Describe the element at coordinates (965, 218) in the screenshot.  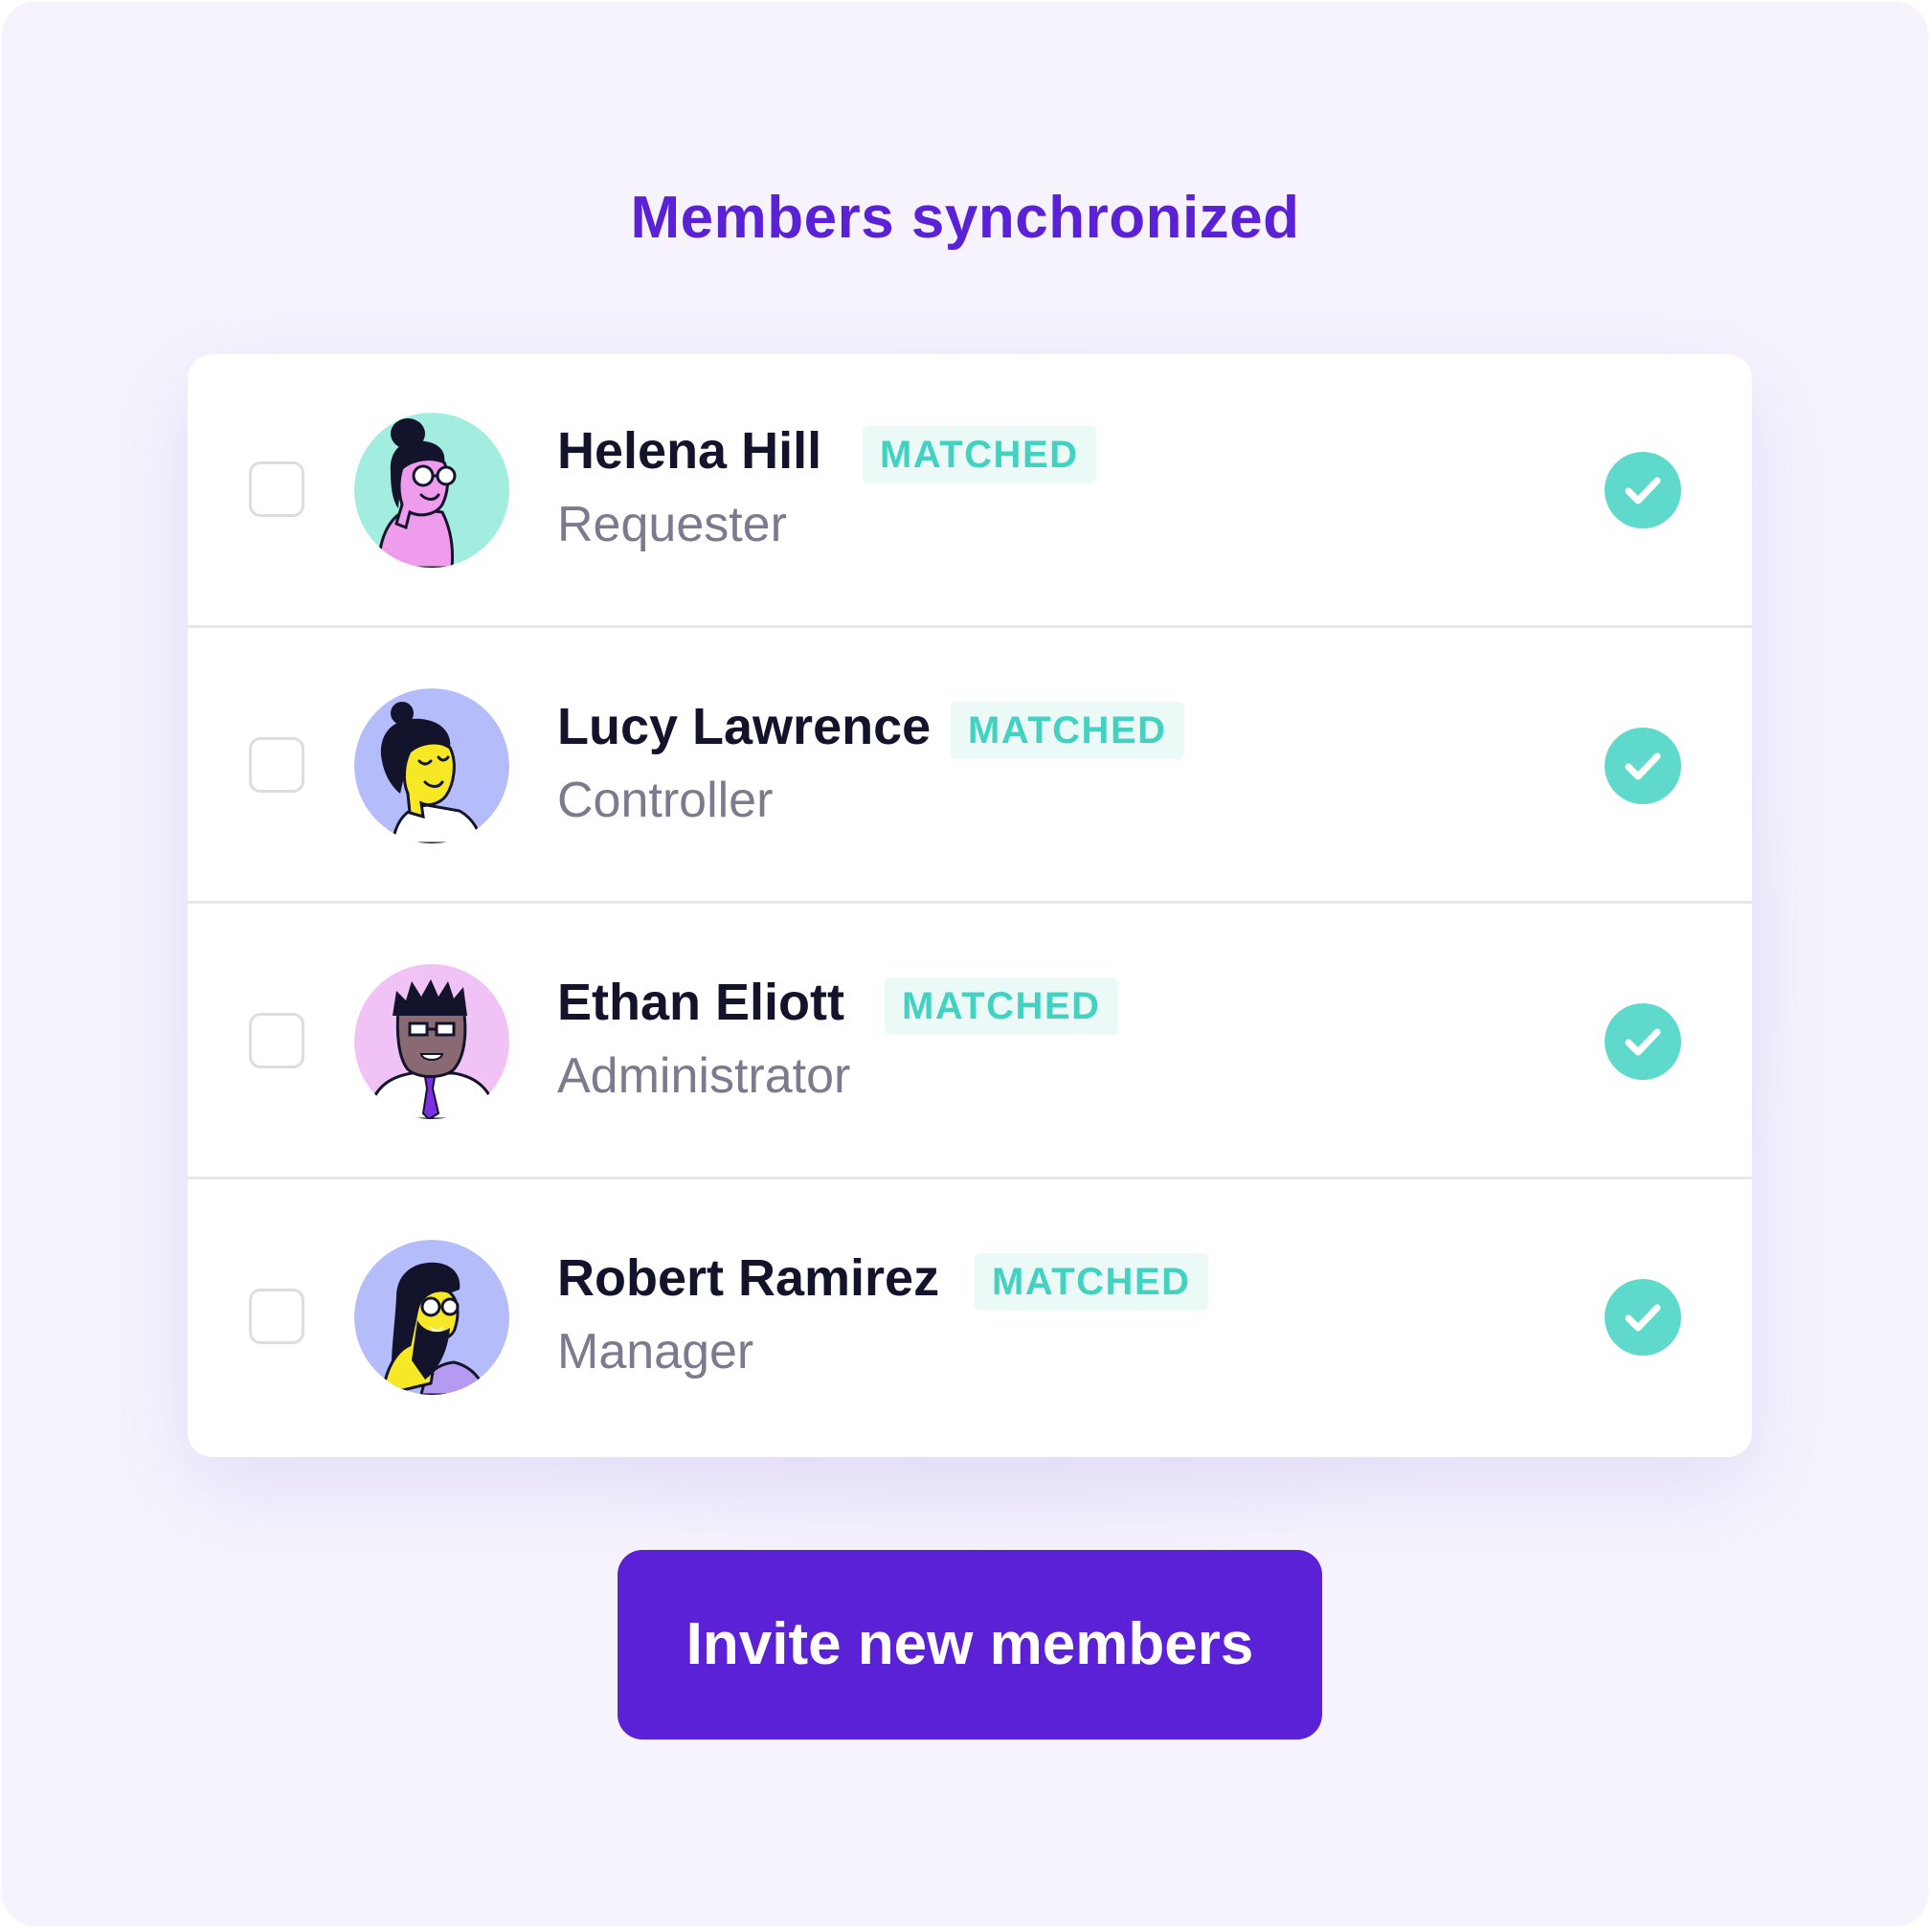
I see `page-title: Members synchronized` at that location.